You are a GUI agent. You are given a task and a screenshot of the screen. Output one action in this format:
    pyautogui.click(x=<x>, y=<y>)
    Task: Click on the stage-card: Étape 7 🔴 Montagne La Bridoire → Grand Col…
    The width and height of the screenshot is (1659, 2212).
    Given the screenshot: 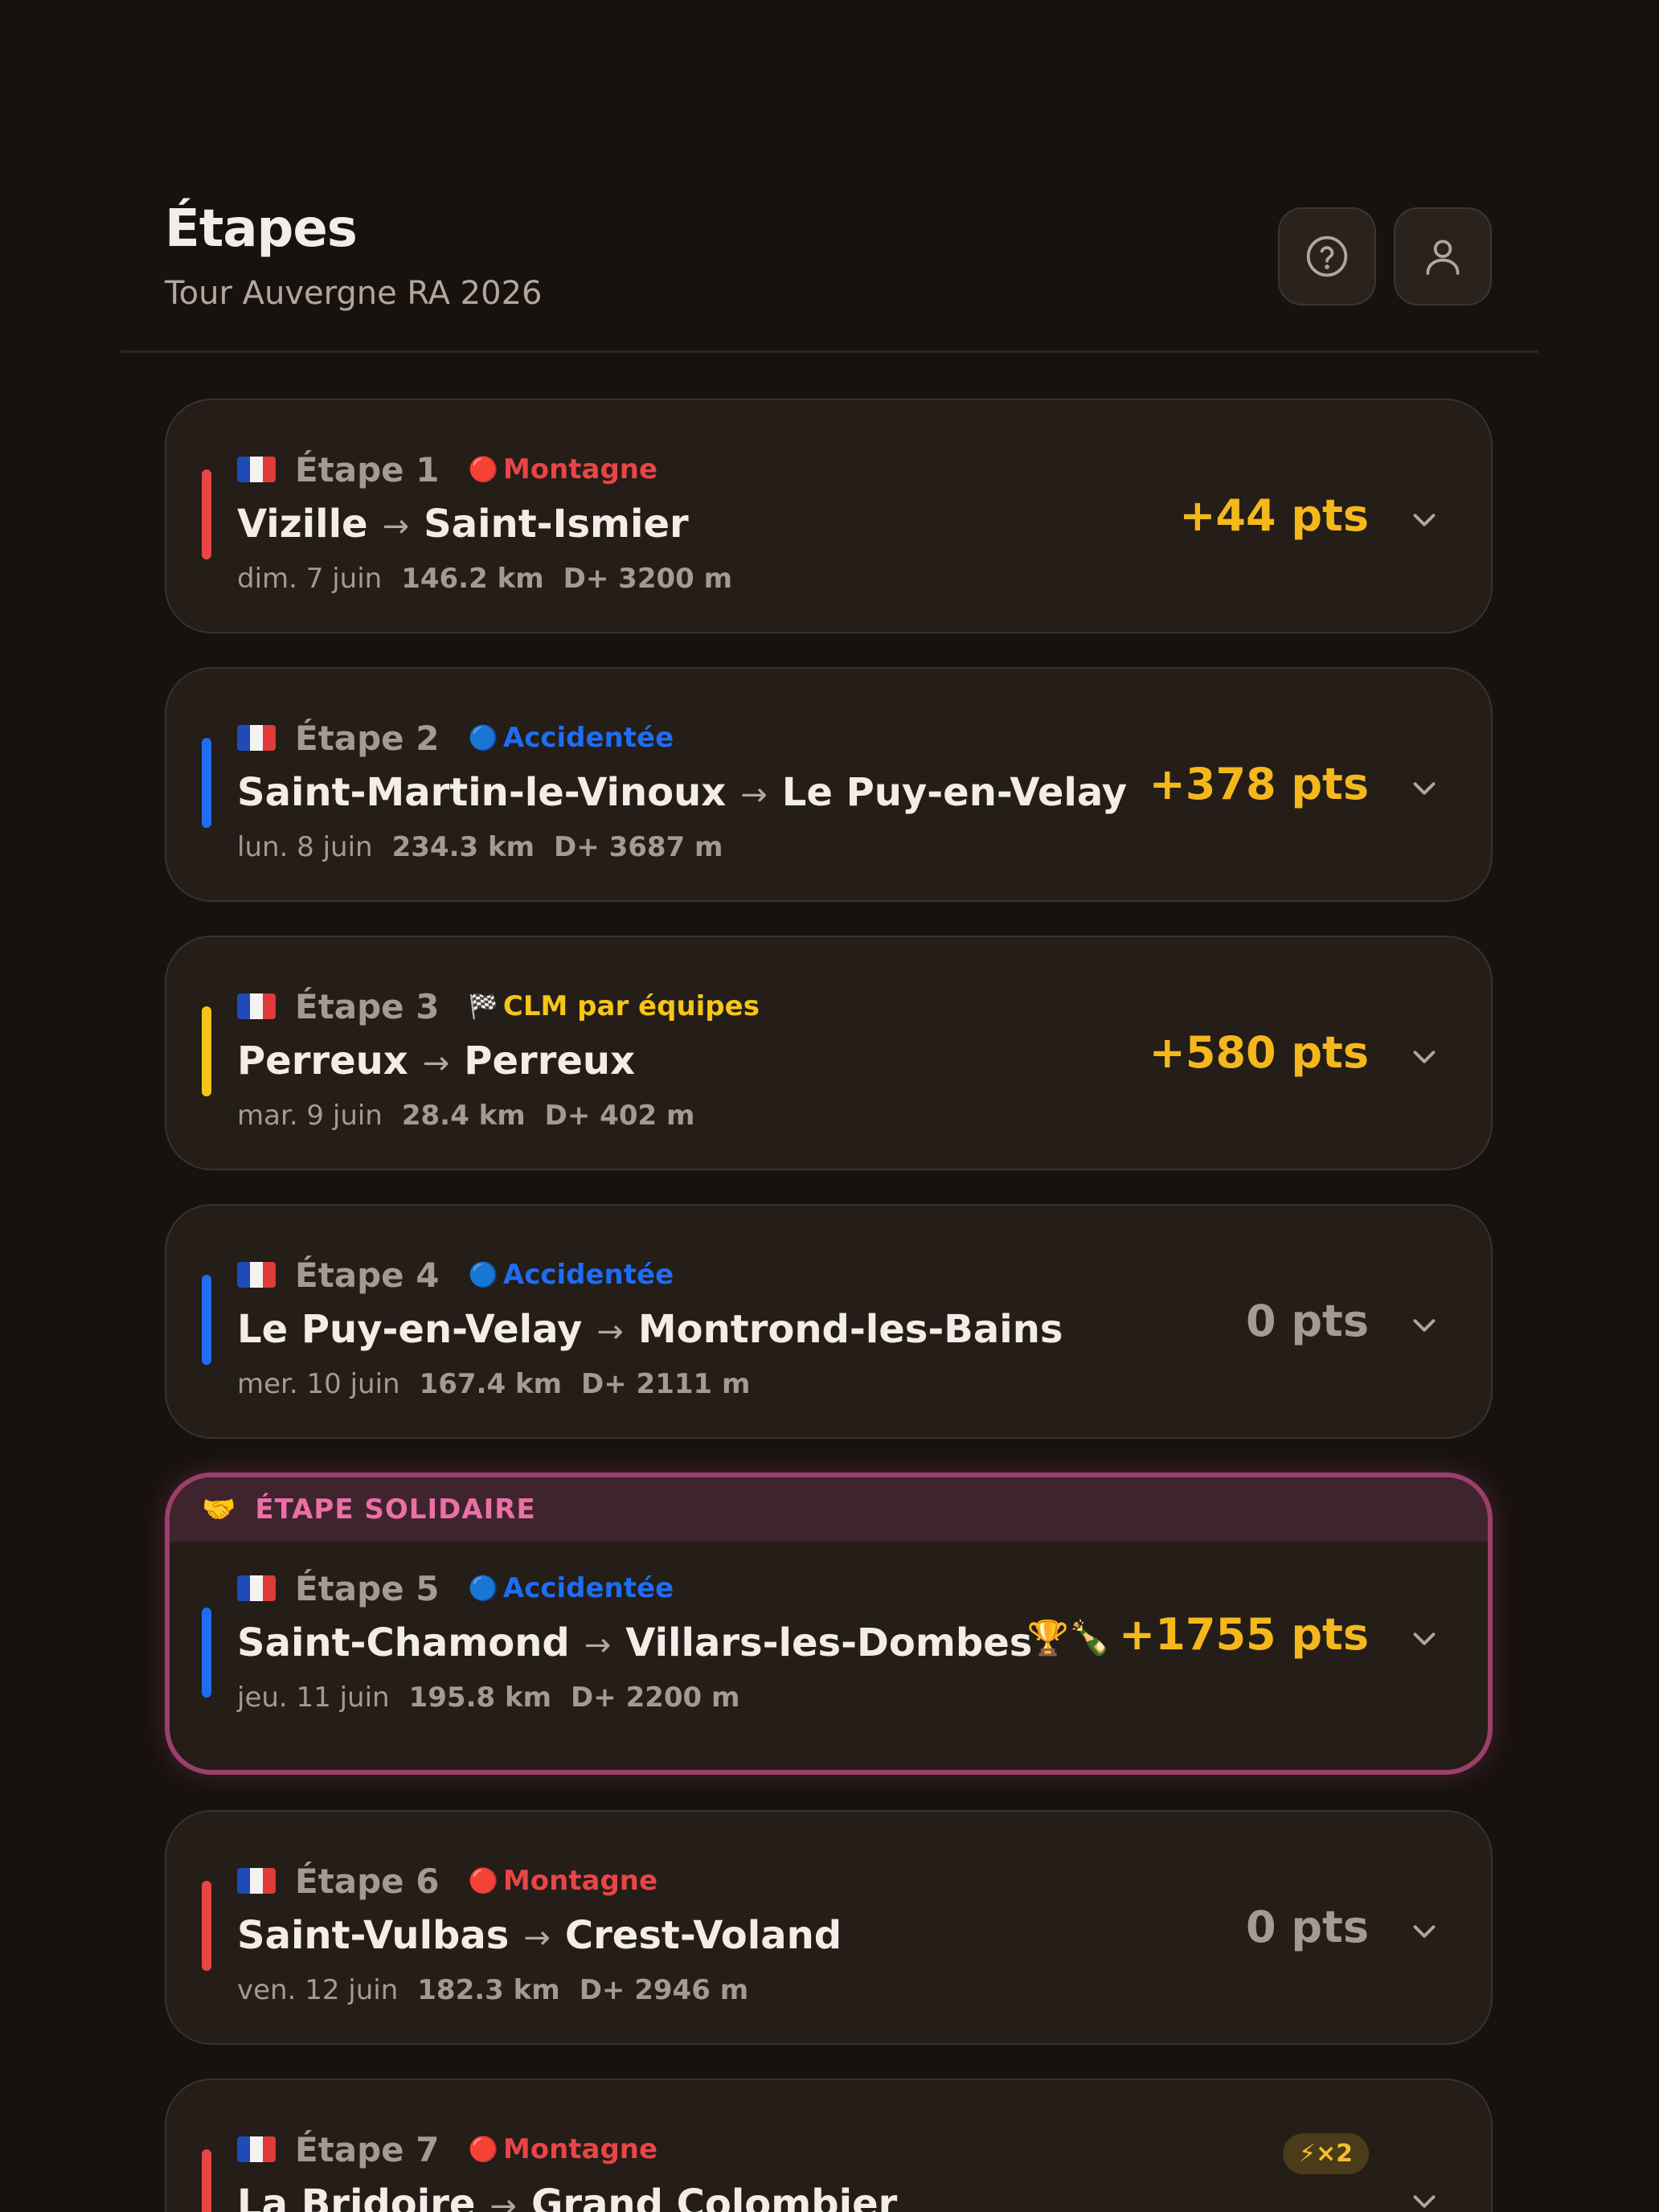 What is the action you would take?
    pyautogui.click(x=829, y=2145)
    